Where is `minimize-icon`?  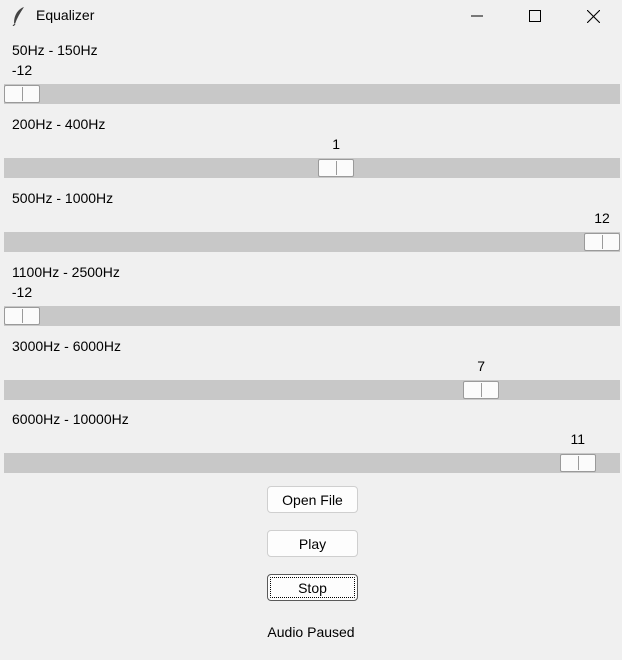 minimize-icon is located at coordinates (477, 16).